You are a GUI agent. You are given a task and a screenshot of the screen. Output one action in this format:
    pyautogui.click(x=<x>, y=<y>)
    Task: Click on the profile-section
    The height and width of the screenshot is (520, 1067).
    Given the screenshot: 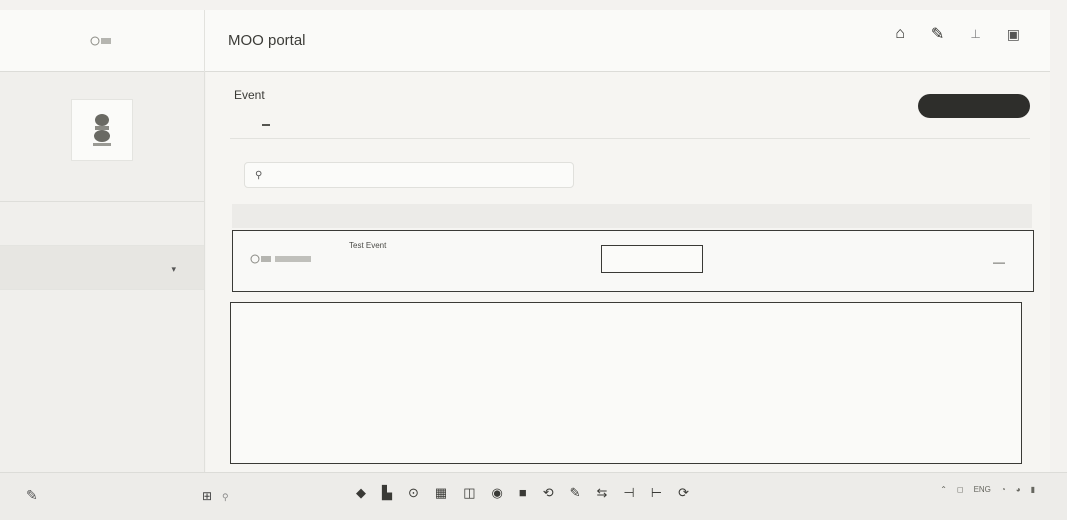 What is the action you would take?
    pyautogui.click(x=102, y=137)
    